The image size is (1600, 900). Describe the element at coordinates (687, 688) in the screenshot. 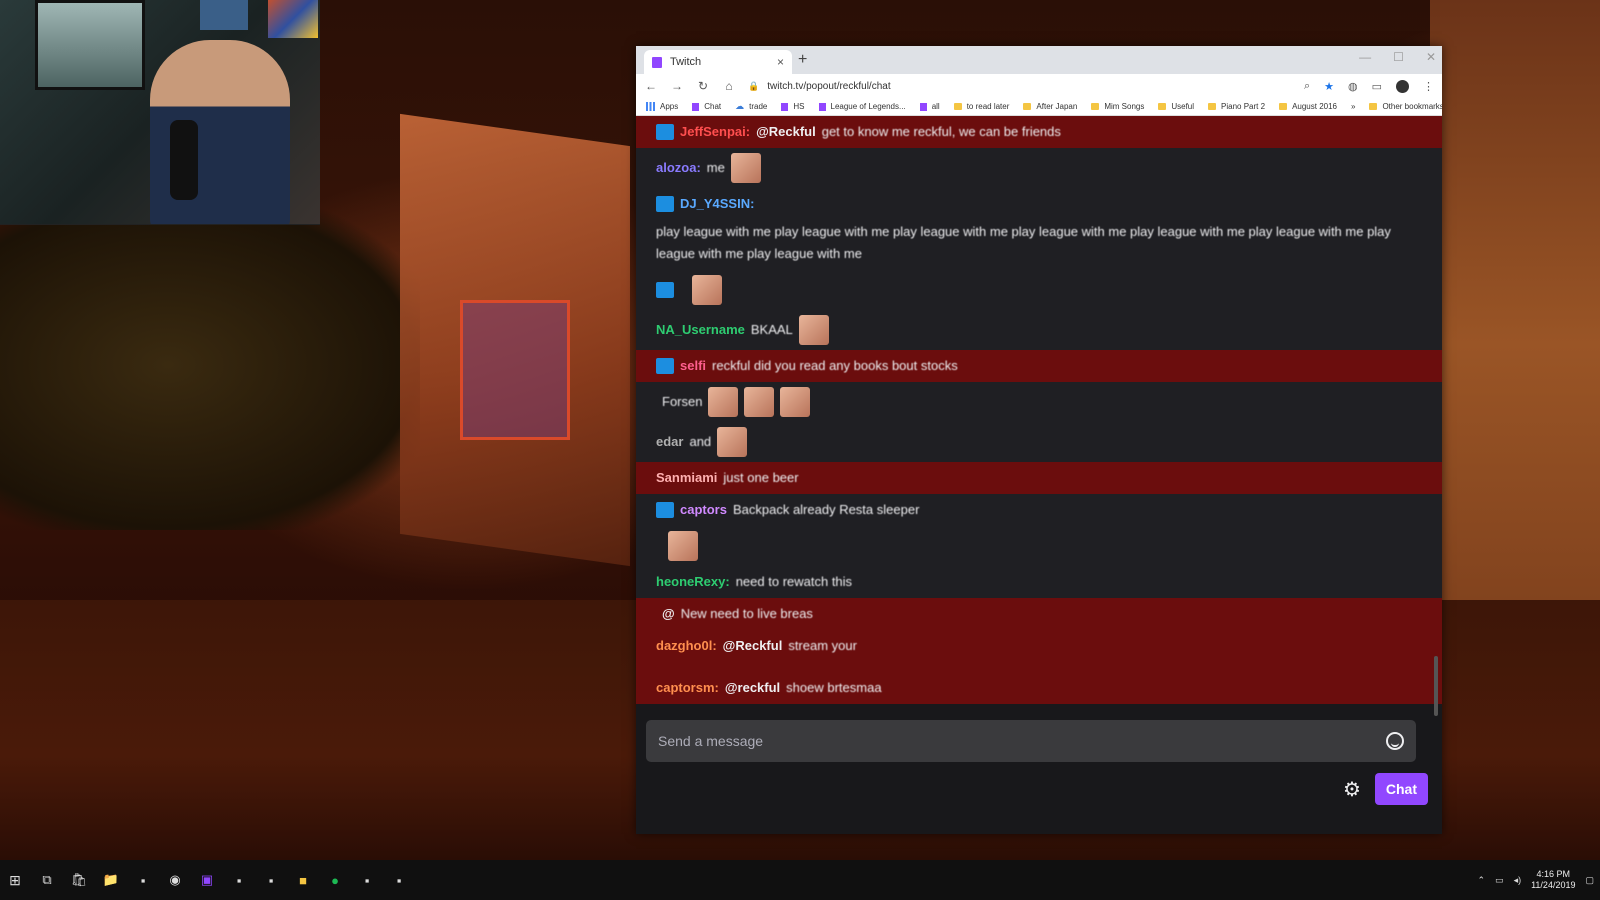

I see `chat-username: captorsm:` at that location.